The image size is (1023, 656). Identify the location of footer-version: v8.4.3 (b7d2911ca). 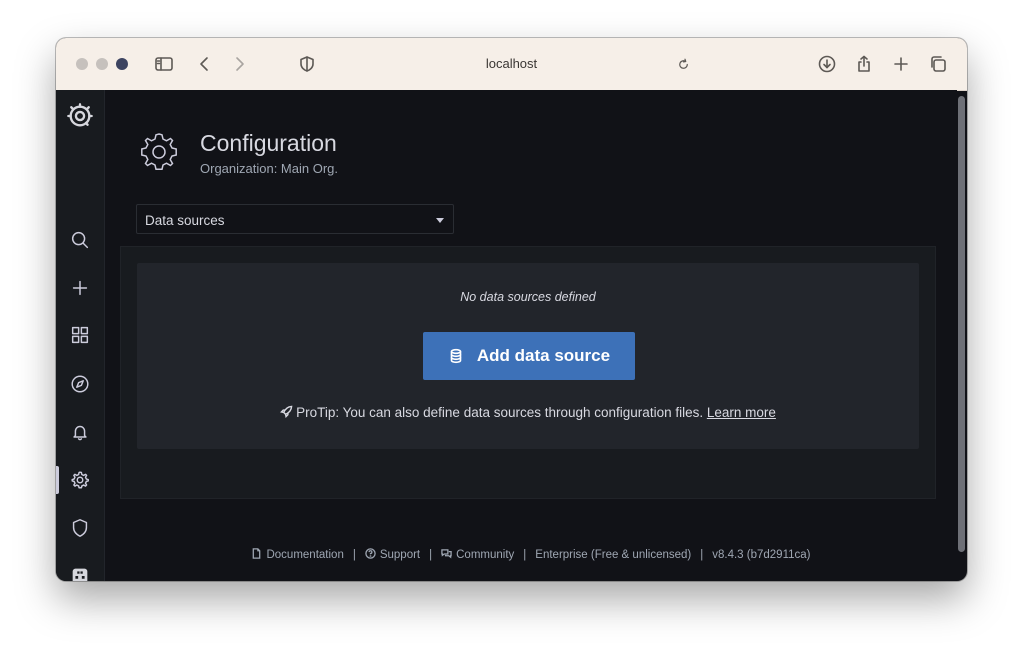
(761, 555).